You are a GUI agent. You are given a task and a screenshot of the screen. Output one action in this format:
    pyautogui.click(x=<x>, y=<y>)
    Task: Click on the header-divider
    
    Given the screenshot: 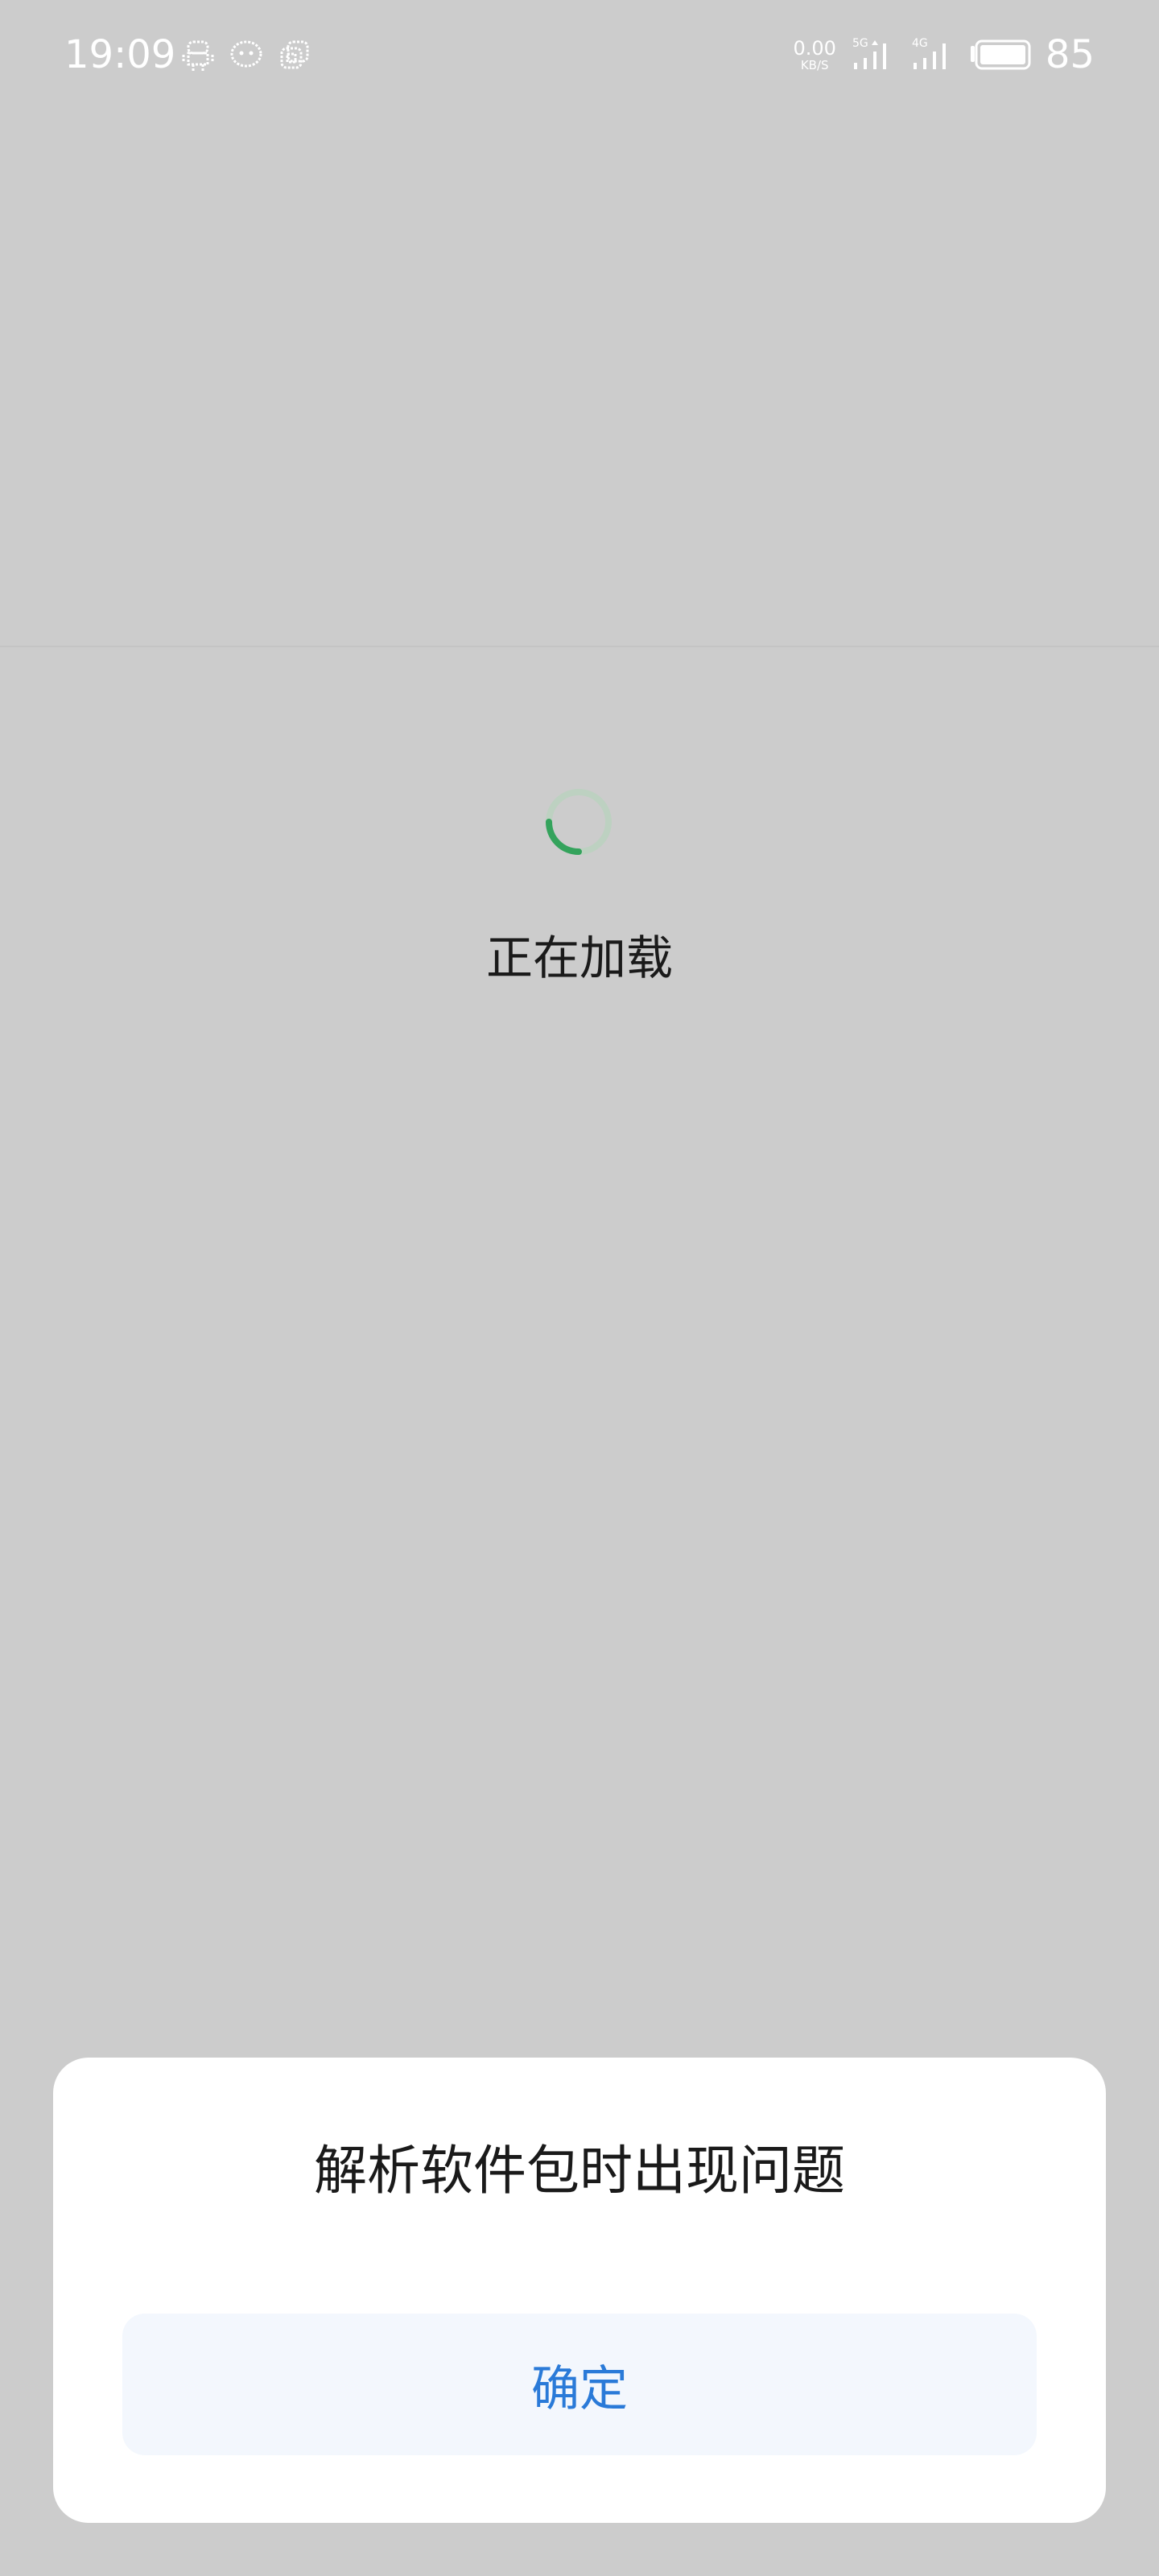 What is the action you would take?
    pyautogui.click(x=579, y=646)
    